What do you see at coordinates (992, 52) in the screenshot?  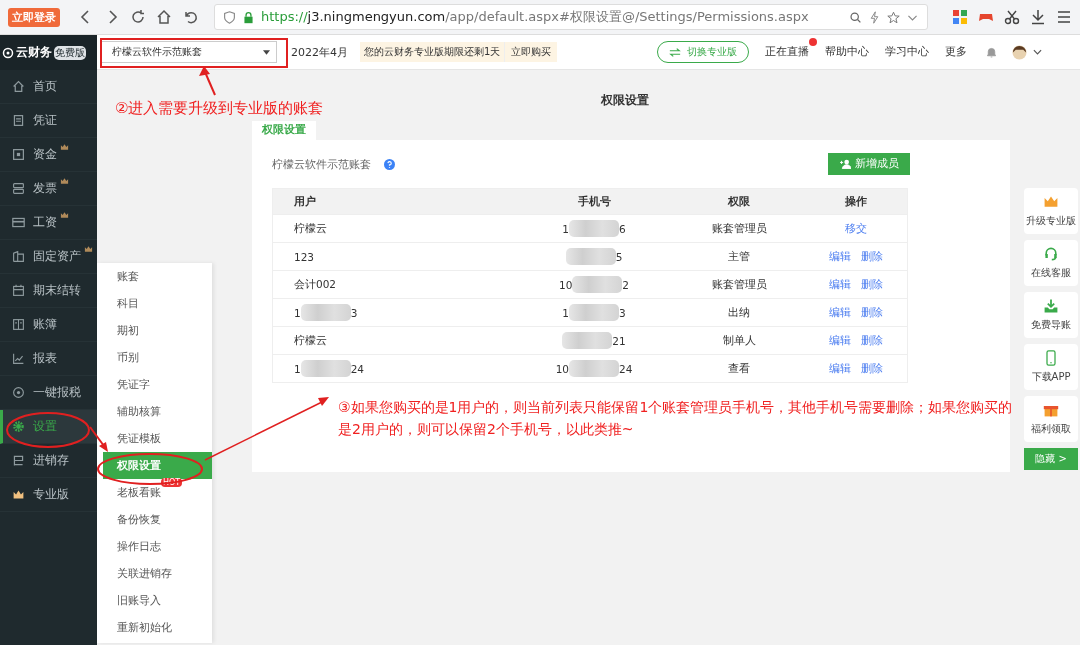 I see `bell-icon` at bounding box center [992, 52].